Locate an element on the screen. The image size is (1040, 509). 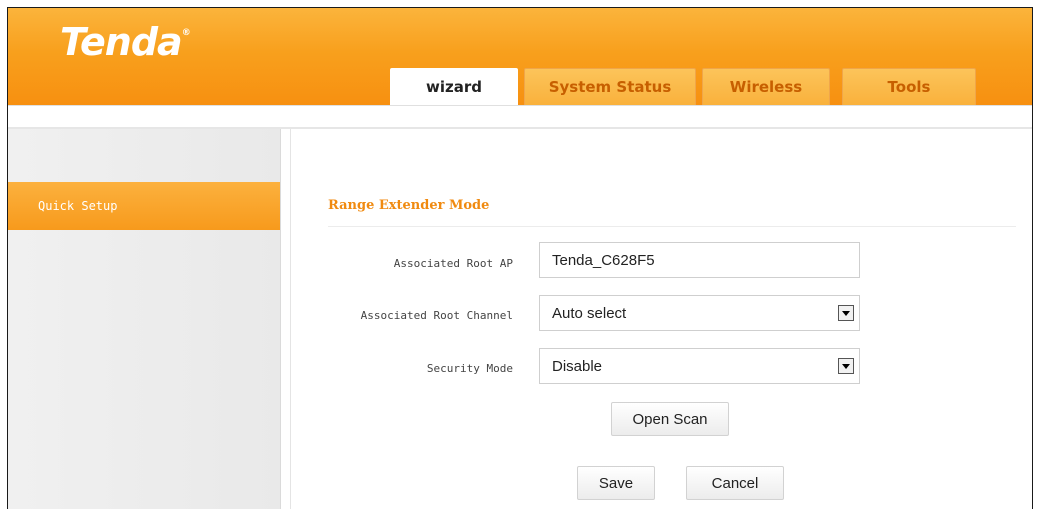
save-button: Save is located at coordinates (616, 483).